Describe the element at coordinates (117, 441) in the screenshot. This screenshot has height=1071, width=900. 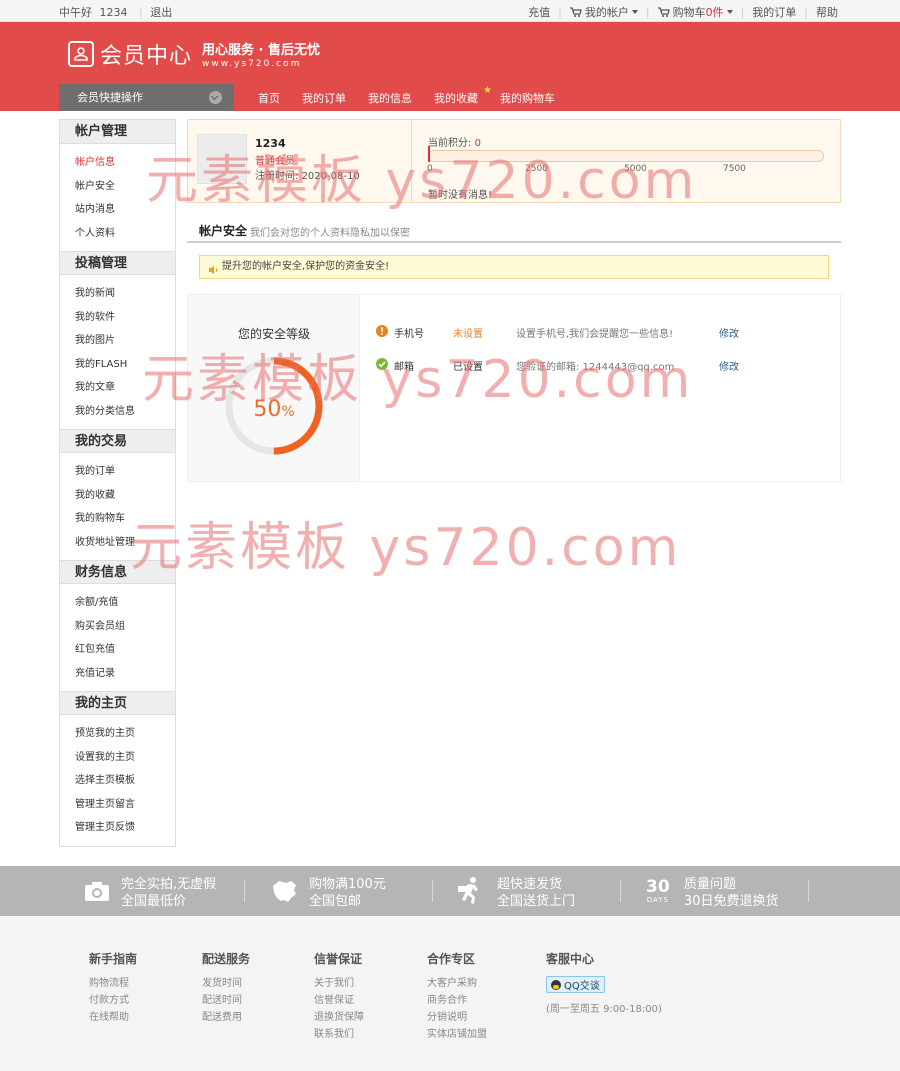
I see `sidebar-group-title: 我的交易` at that location.